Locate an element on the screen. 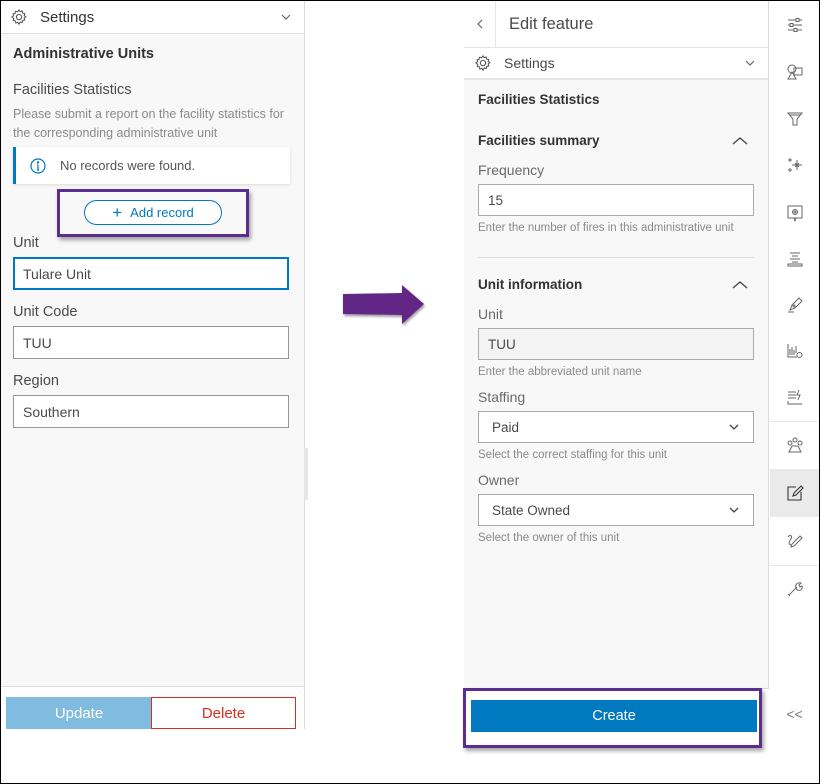 This screenshot has width=820, height=784. field-region: Region Southern is located at coordinates (151, 400).